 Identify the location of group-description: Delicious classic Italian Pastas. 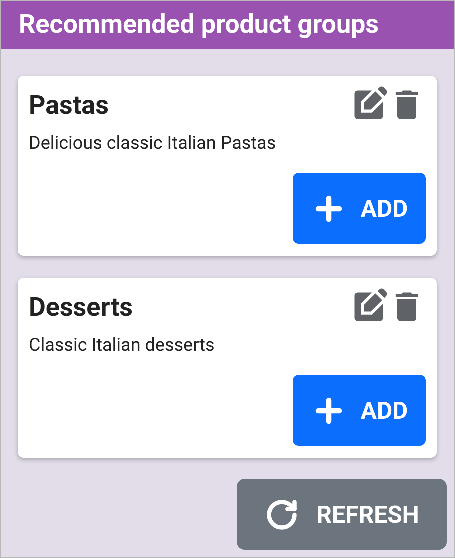
(153, 144).